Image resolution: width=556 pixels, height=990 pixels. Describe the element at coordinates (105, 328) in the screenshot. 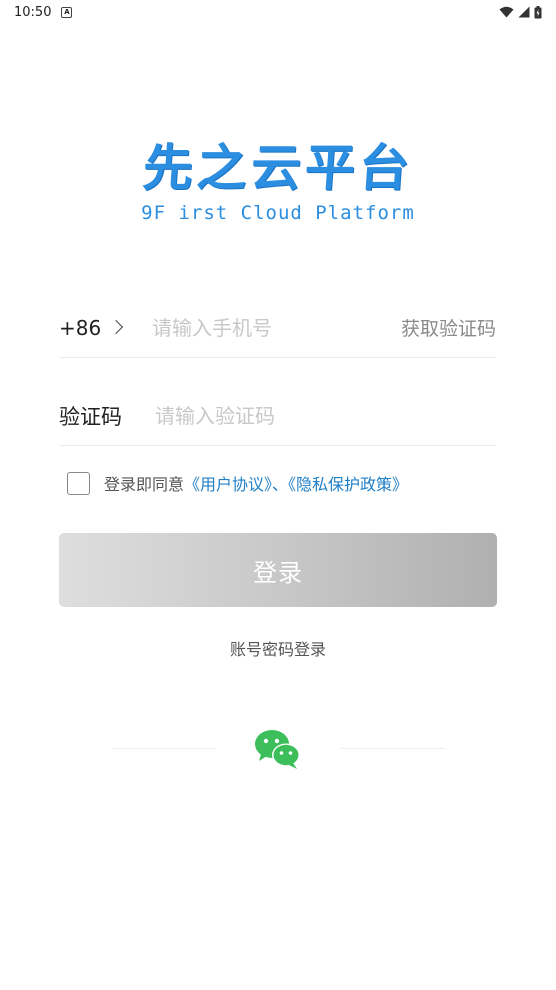

I see `country-code-selector: +86` at that location.